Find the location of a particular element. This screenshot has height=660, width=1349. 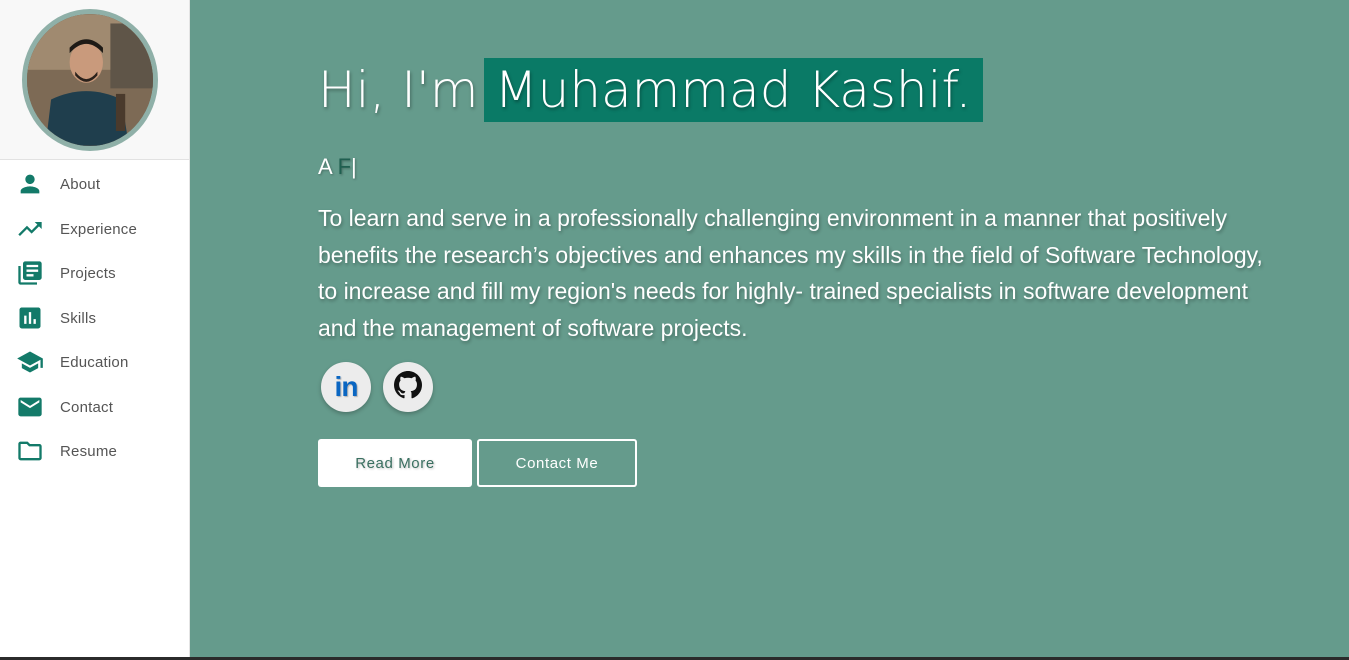

linkedin-icon: in is located at coordinates (346, 386).